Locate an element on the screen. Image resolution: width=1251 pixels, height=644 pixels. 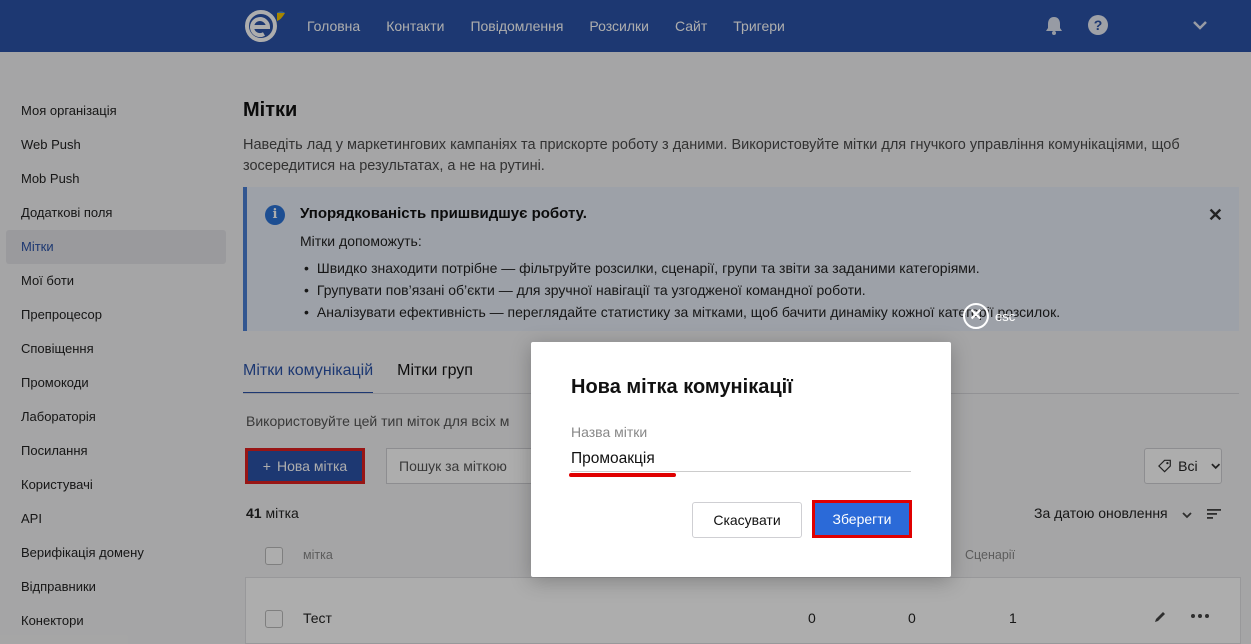
esc-close: ✕ esc is located at coordinates (989, 316).